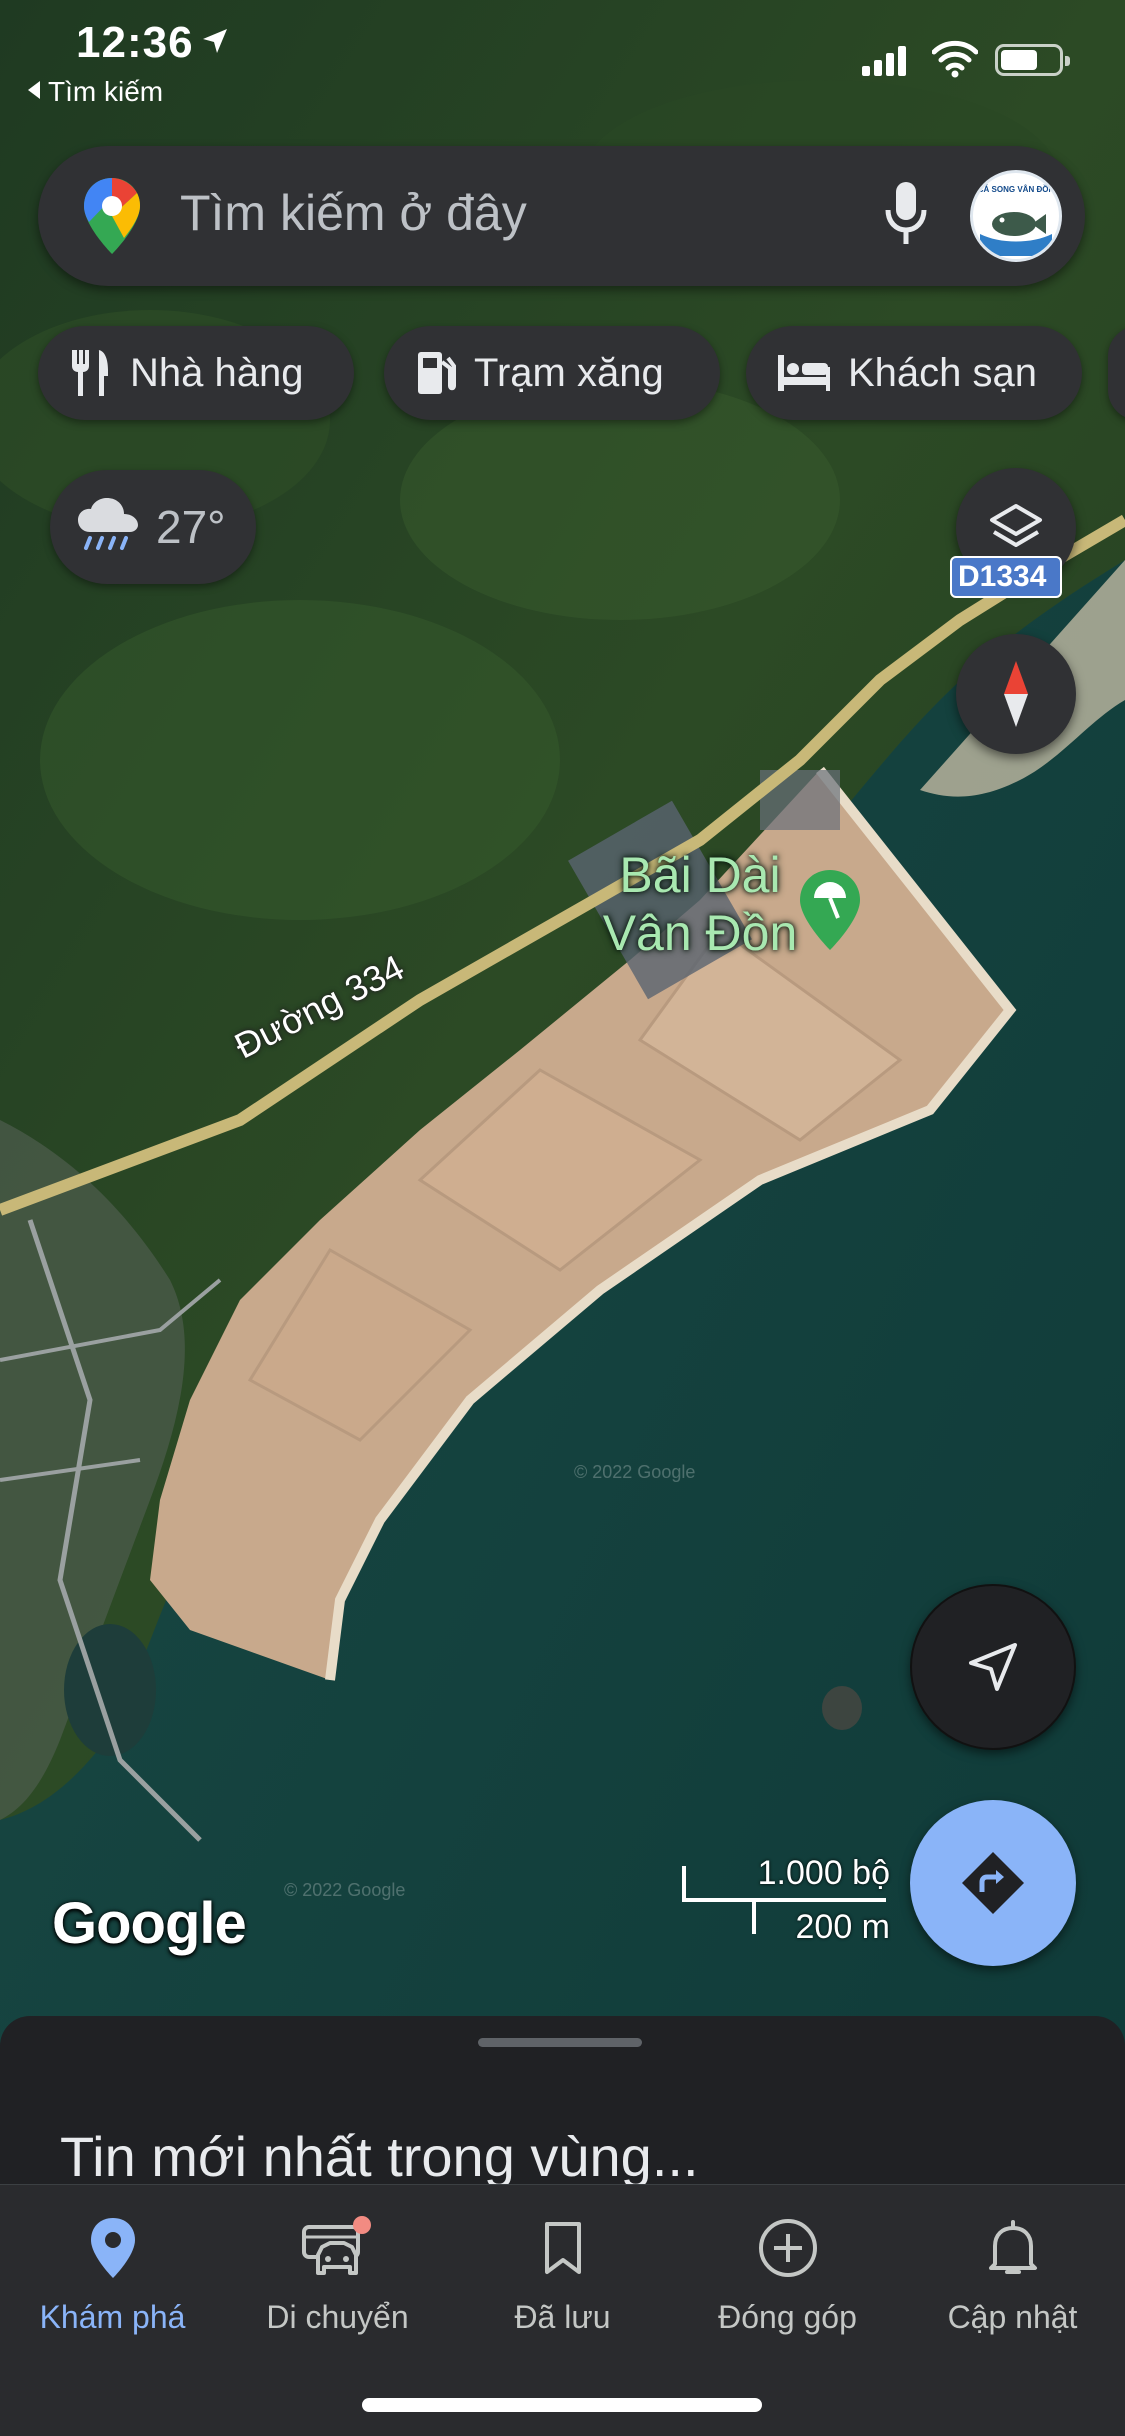 This screenshot has height=2436, width=1125. Describe the element at coordinates (562, 2248) in the screenshot. I see `bookmark-icon` at that location.